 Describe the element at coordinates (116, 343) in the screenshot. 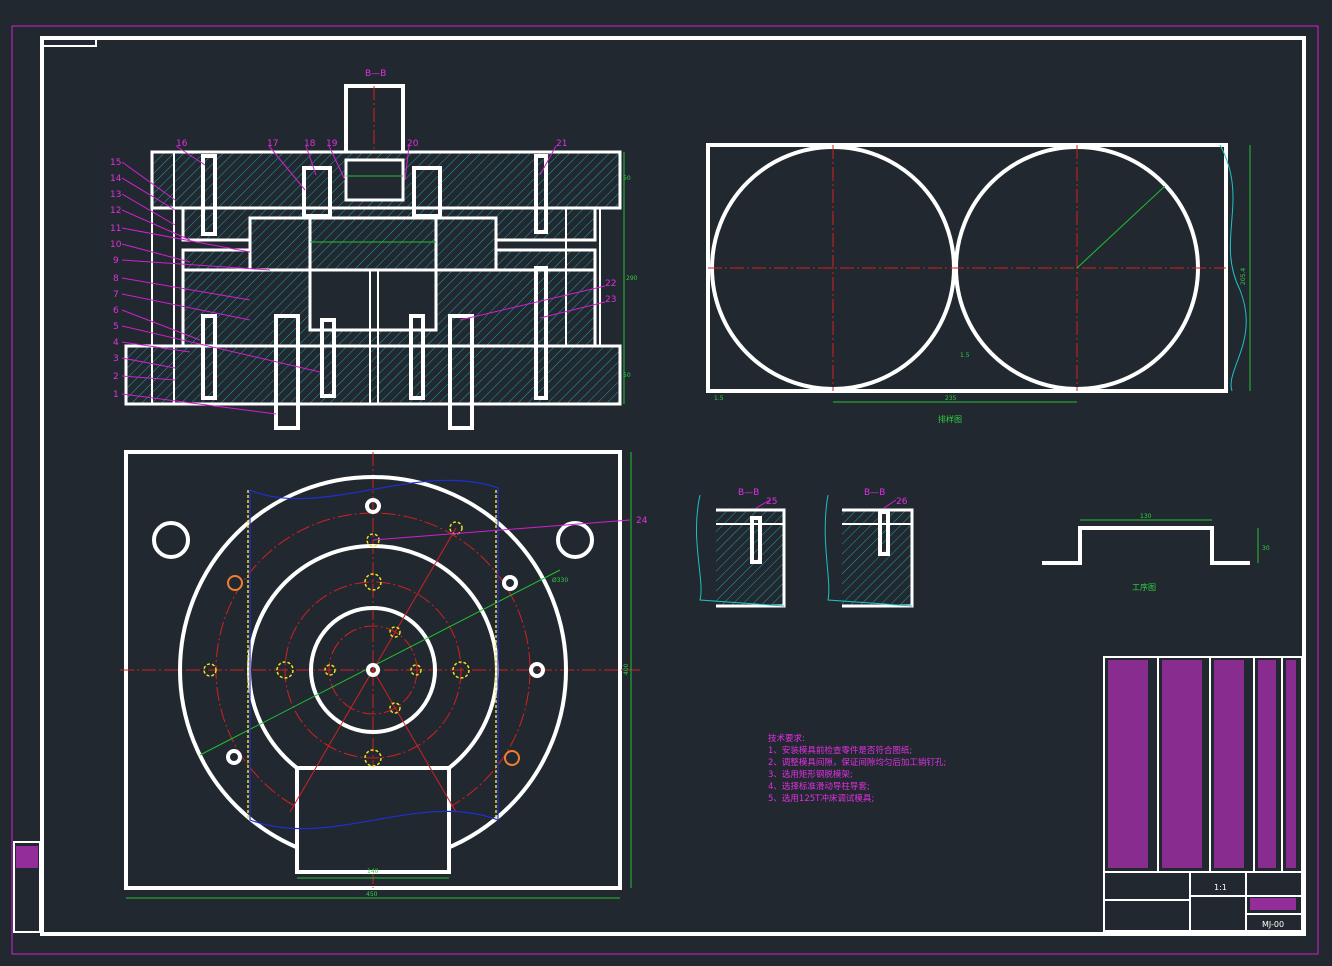

I see `svg-text: 4` at that location.